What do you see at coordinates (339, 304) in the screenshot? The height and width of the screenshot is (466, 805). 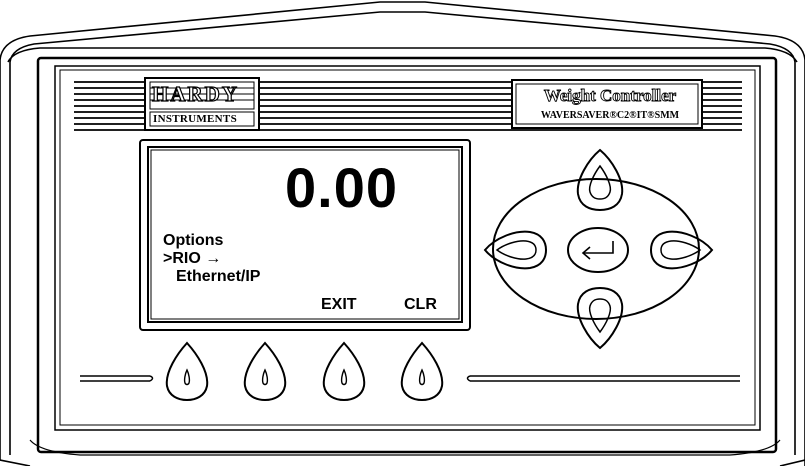 I see `softkey-label-exit: EXIT` at bounding box center [339, 304].